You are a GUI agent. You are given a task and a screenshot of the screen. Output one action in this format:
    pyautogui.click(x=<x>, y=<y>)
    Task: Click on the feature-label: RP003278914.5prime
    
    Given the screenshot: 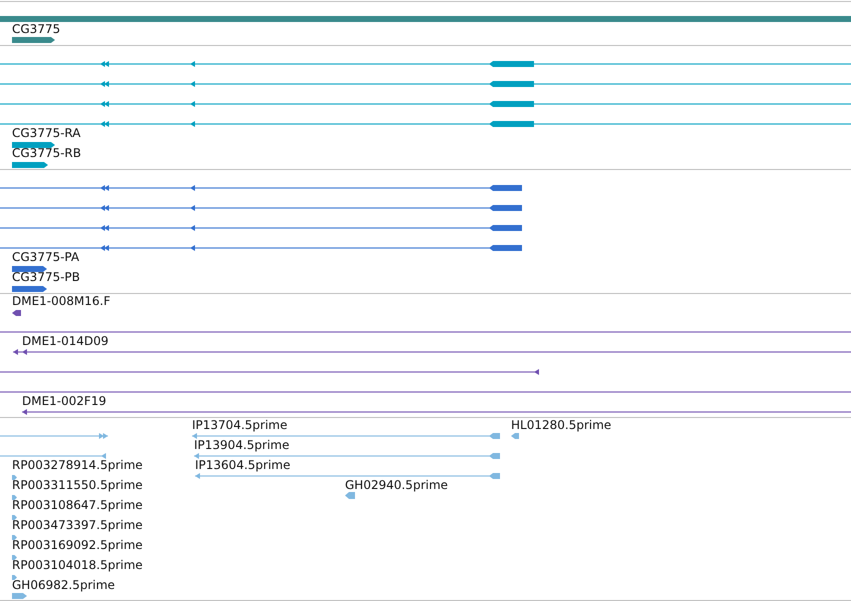 What is the action you would take?
    pyautogui.click(x=77, y=465)
    